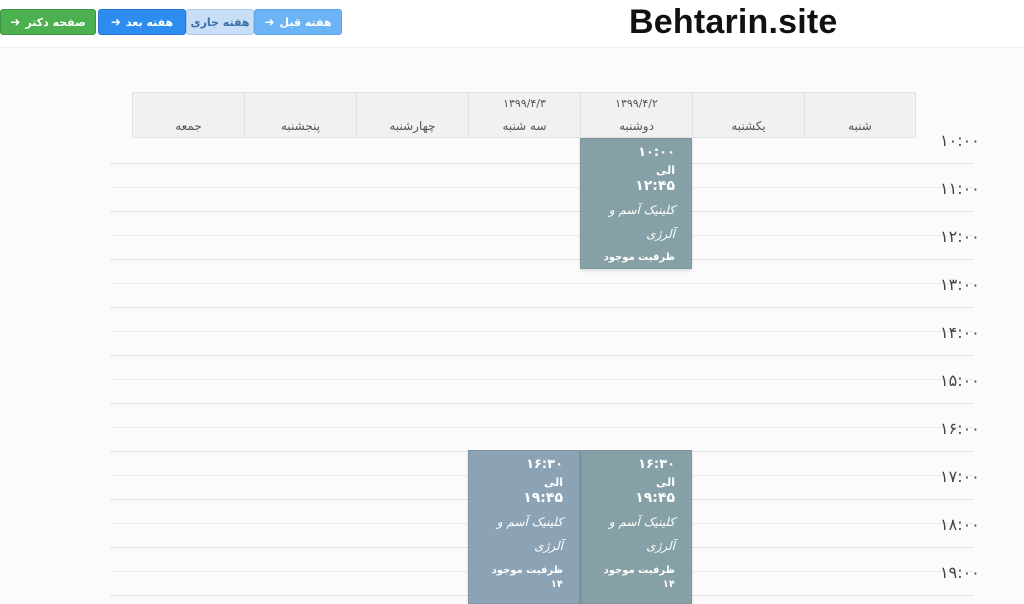 This screenshot has width=1024, height=604. I want to click on event-end-time: ۱۲:۴۵, so click(655, 186).